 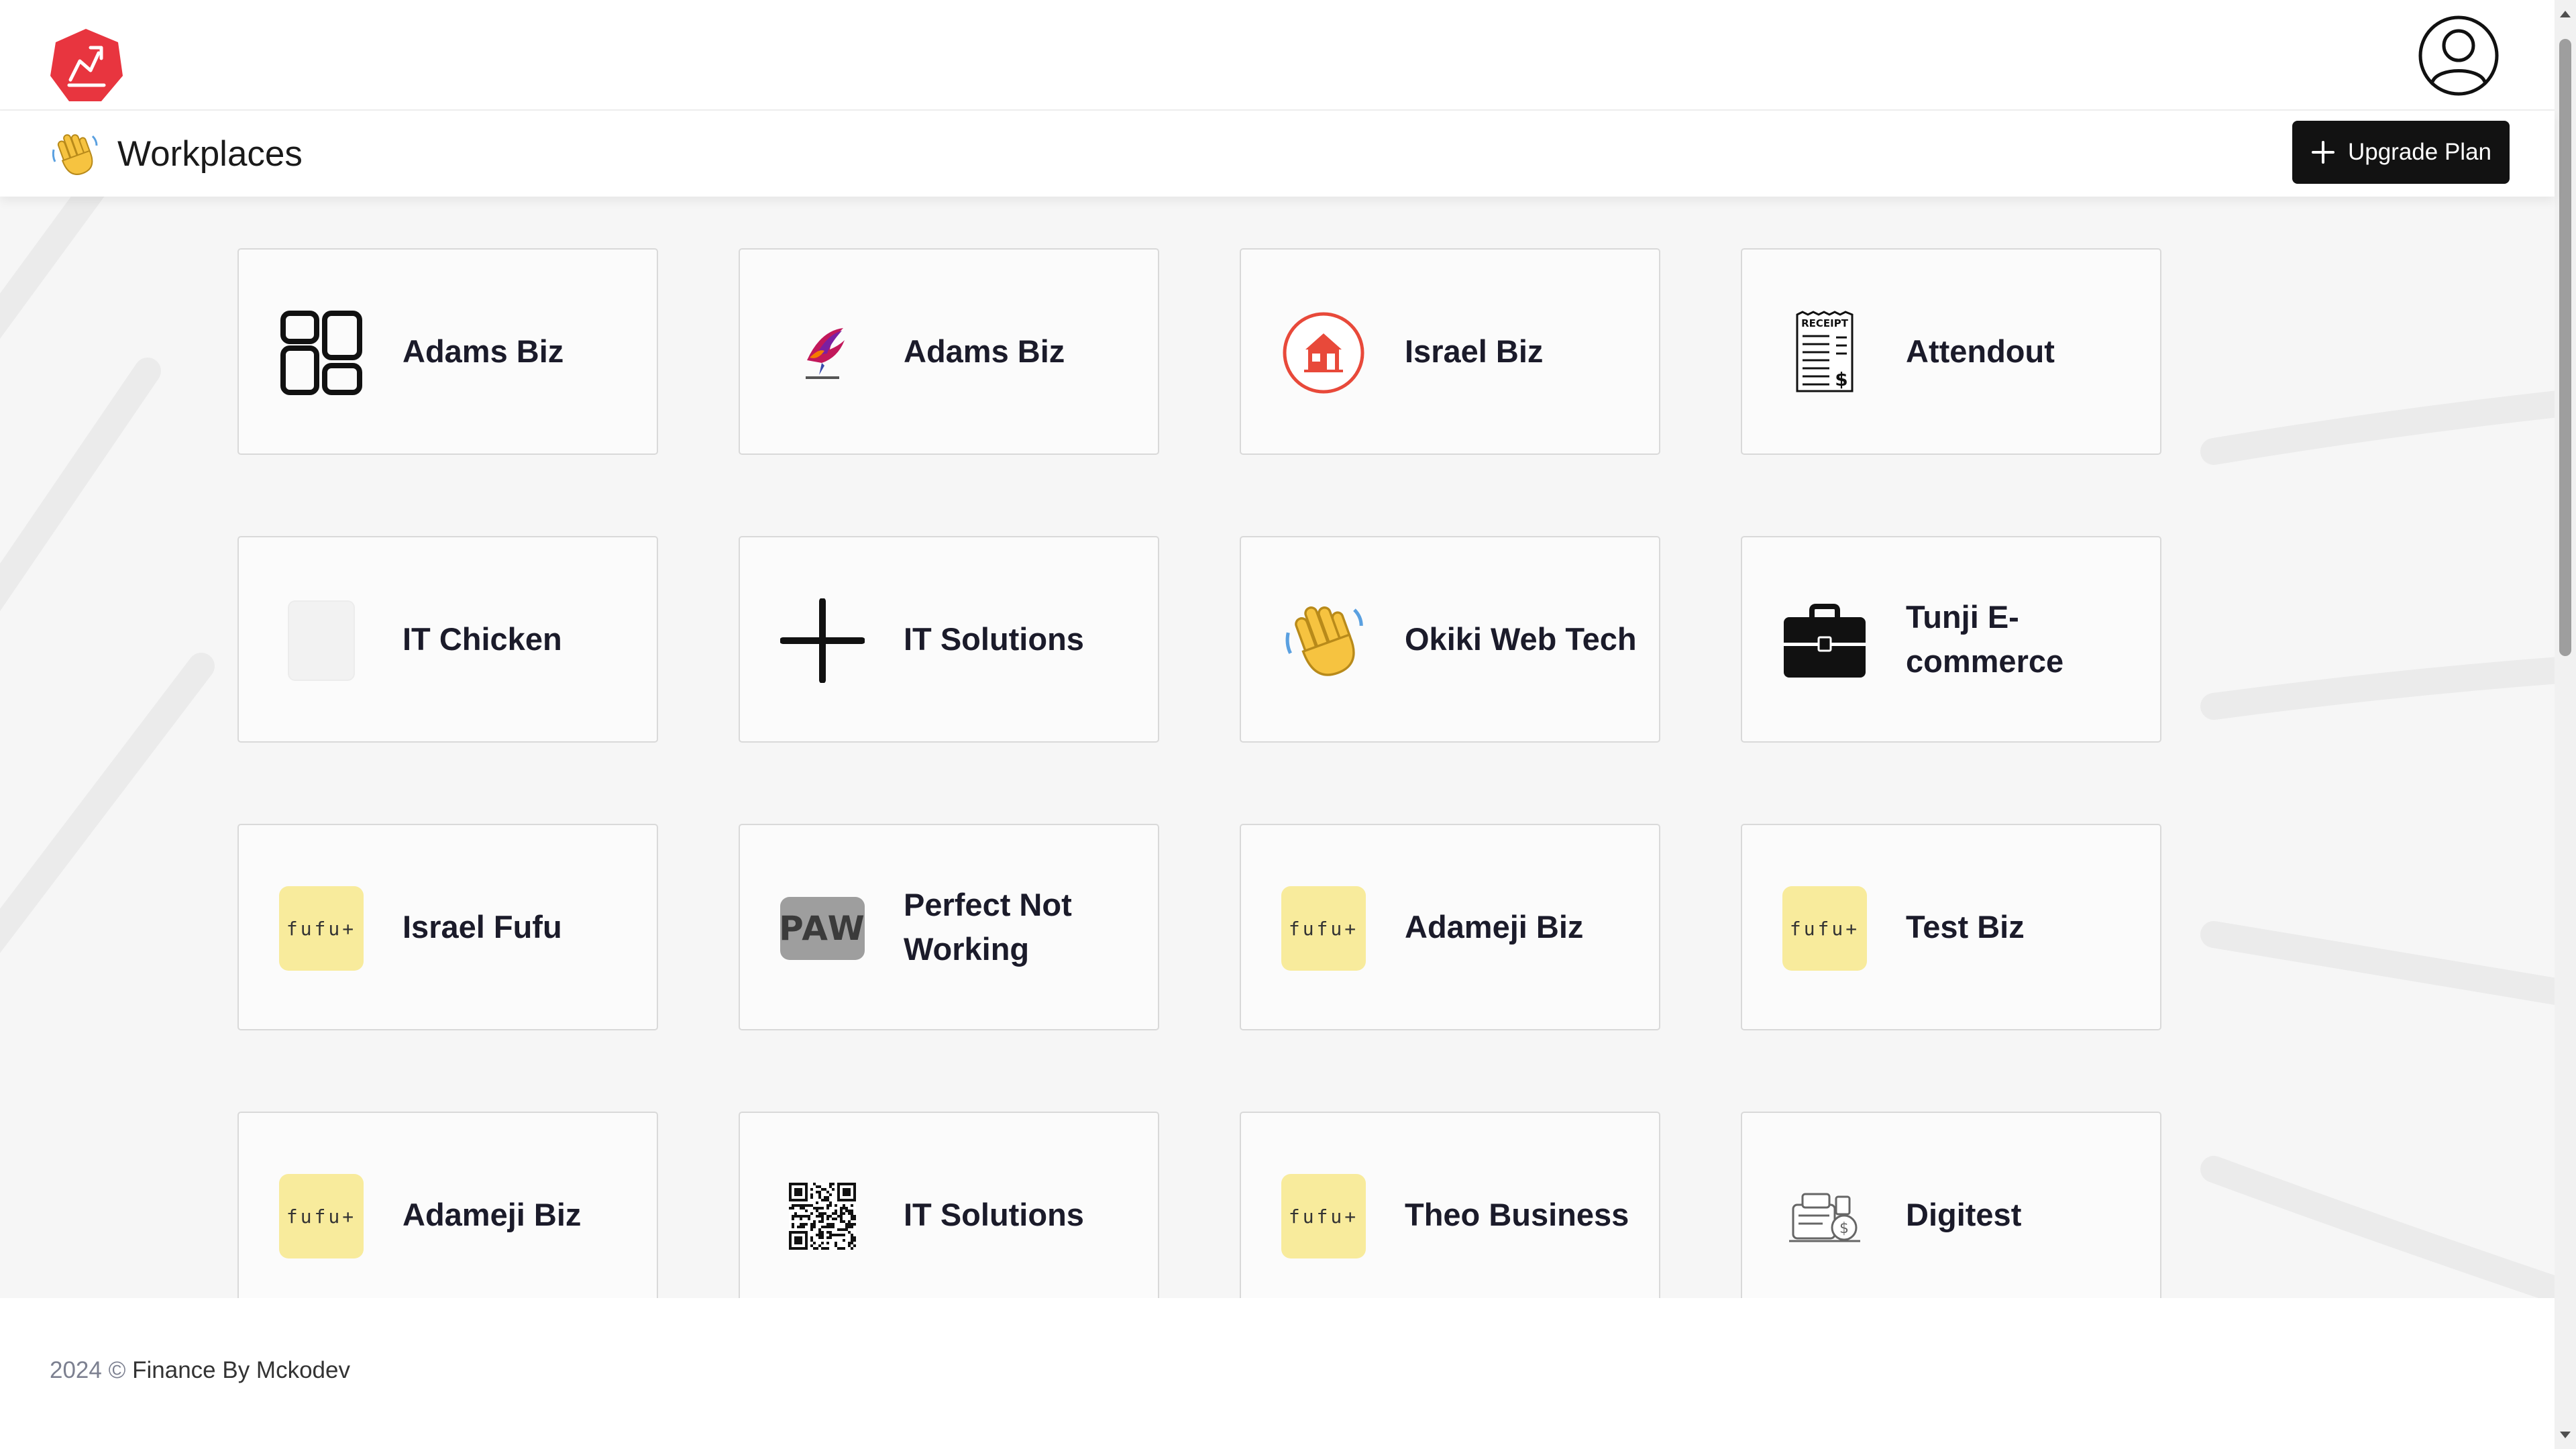 I want to click on paw-logo-icon: PAW, so click(x=822, y=928).